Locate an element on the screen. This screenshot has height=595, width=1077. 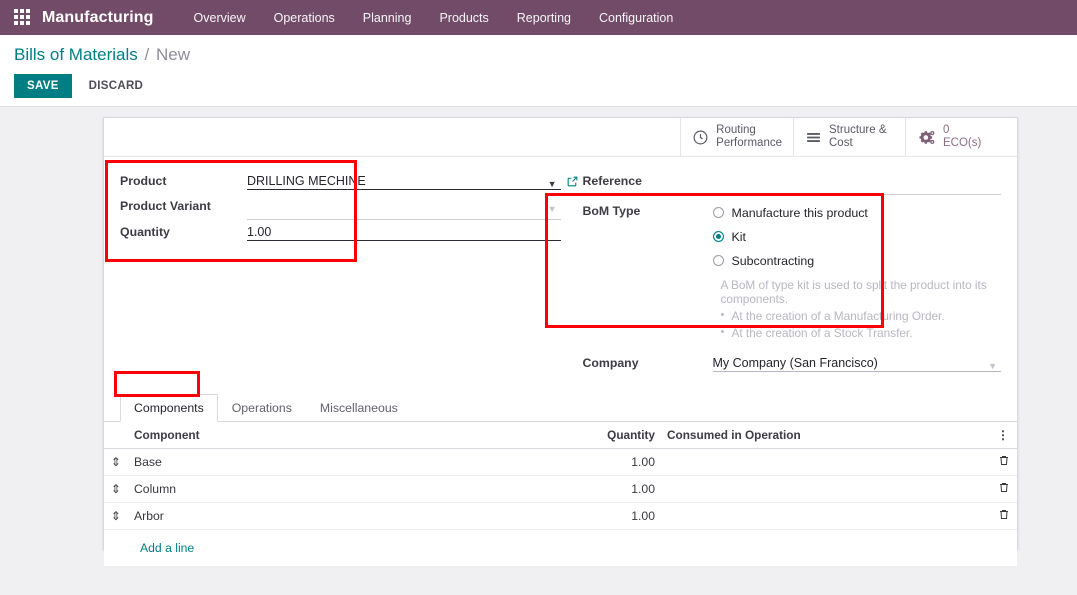
field-company-text: My Company (San Francisco) is located at coordinates (795, 363).